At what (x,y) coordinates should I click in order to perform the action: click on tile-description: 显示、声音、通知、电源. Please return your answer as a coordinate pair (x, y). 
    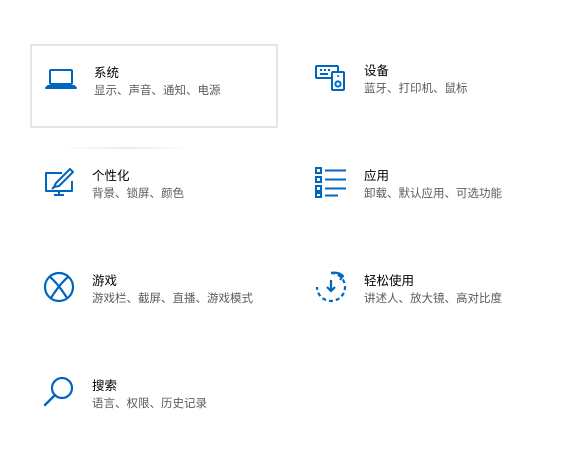
    Looking at the image, I should click on (157, 90).